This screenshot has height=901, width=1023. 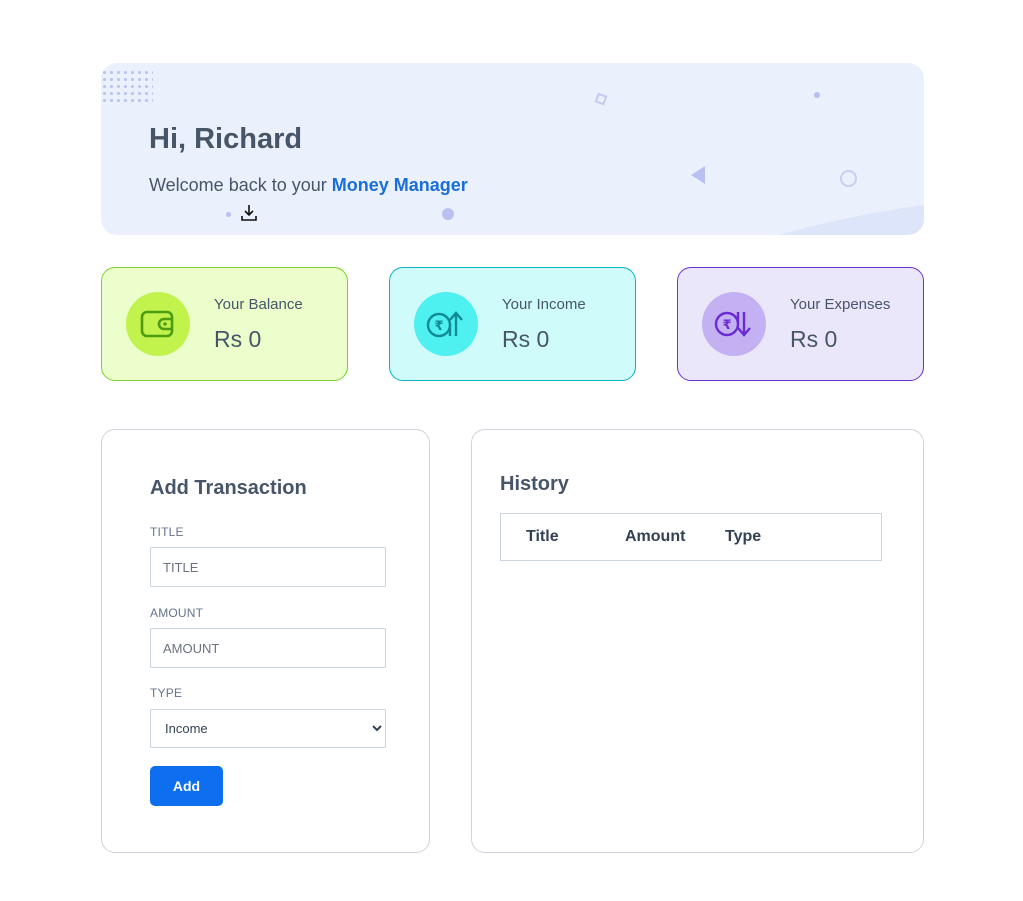 I want to click on column-header-type: Type, so click(x=743, y=536).